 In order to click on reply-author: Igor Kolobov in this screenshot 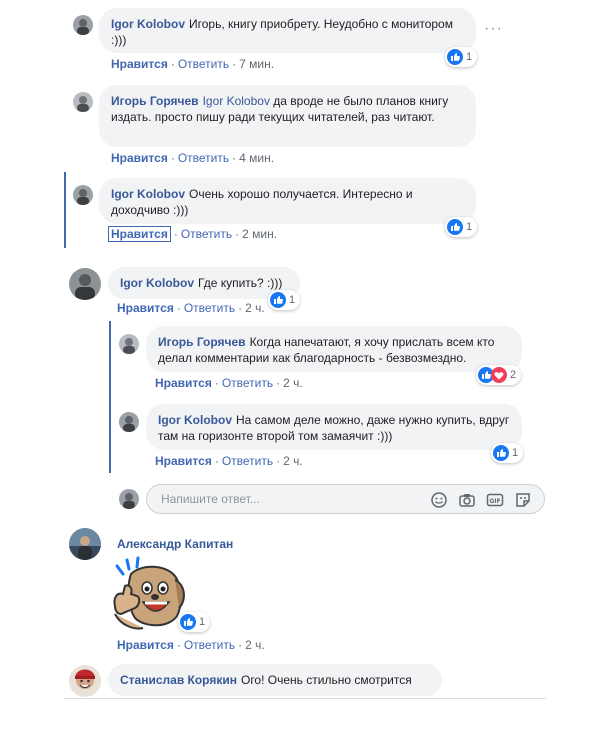, I will do `click(195, 420)`.